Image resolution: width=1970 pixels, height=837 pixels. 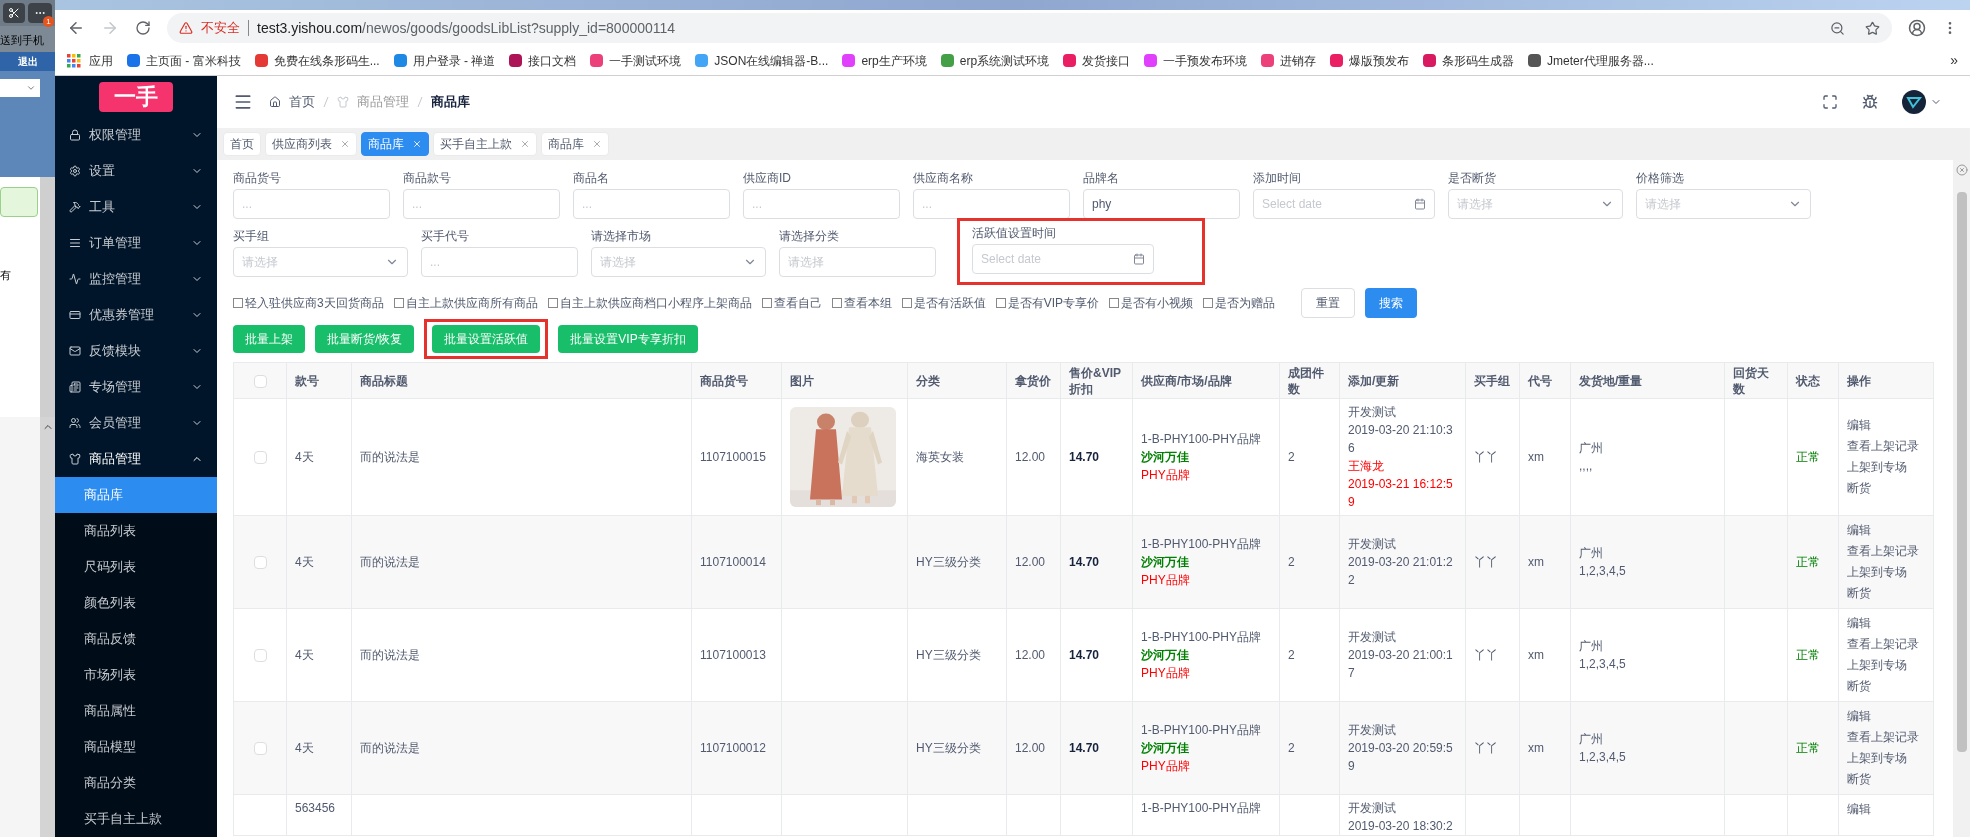 What do you see at coordinates (485, 144) in the screenshot?
I see `page-tab: 买手自主上款` at bounding box center [485, 144].